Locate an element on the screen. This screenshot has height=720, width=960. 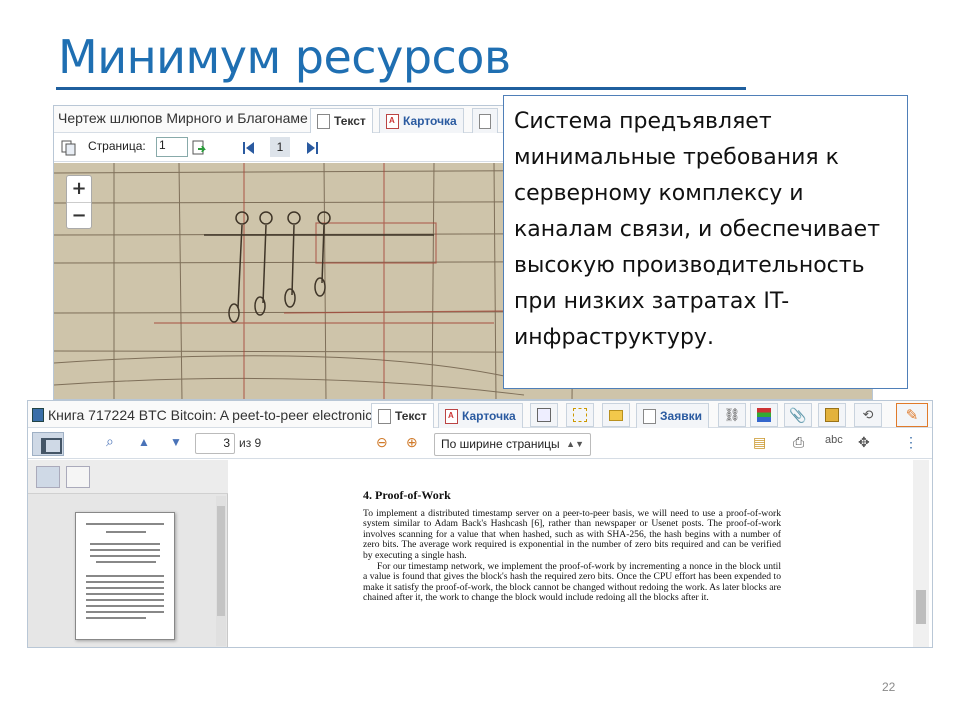
zoom-out-button: − is located at coordinates (79, 216).